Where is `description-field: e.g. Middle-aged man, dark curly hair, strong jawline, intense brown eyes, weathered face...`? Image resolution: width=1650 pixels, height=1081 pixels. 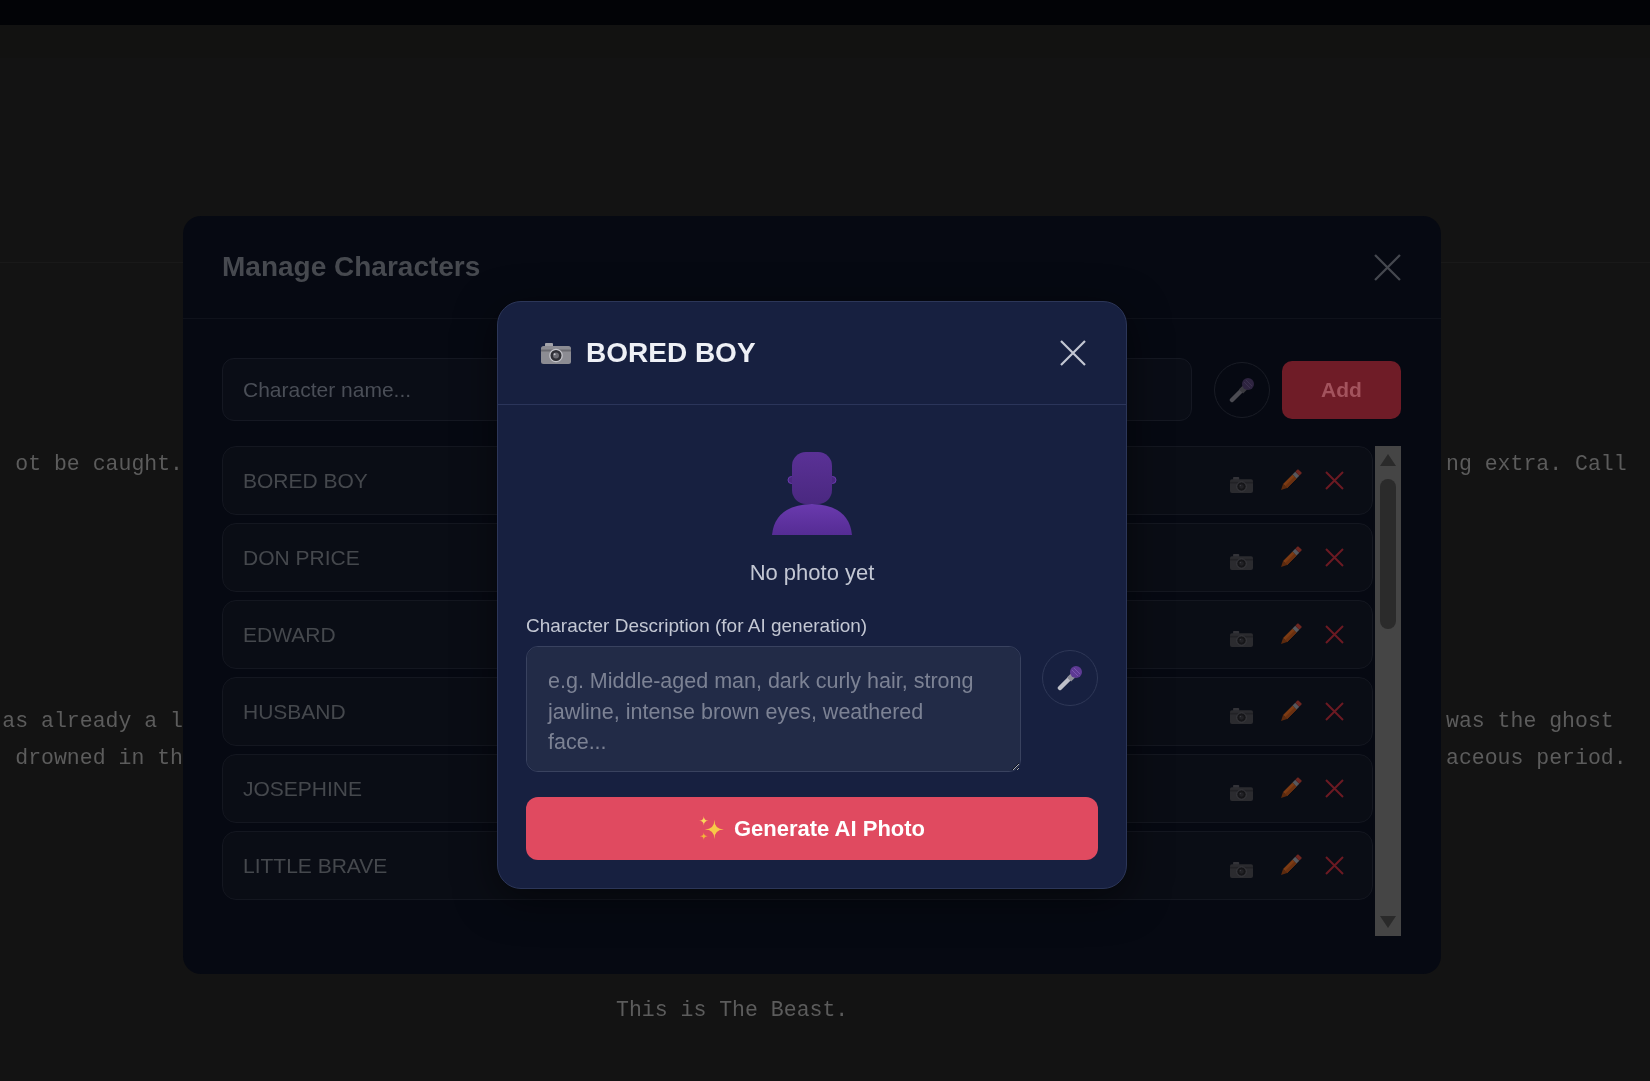 description-field: e.g. Middle-aged man, dark curly hair, strong jawline, intense brown eyes, weathered face... is located at coordinates (773, 709).